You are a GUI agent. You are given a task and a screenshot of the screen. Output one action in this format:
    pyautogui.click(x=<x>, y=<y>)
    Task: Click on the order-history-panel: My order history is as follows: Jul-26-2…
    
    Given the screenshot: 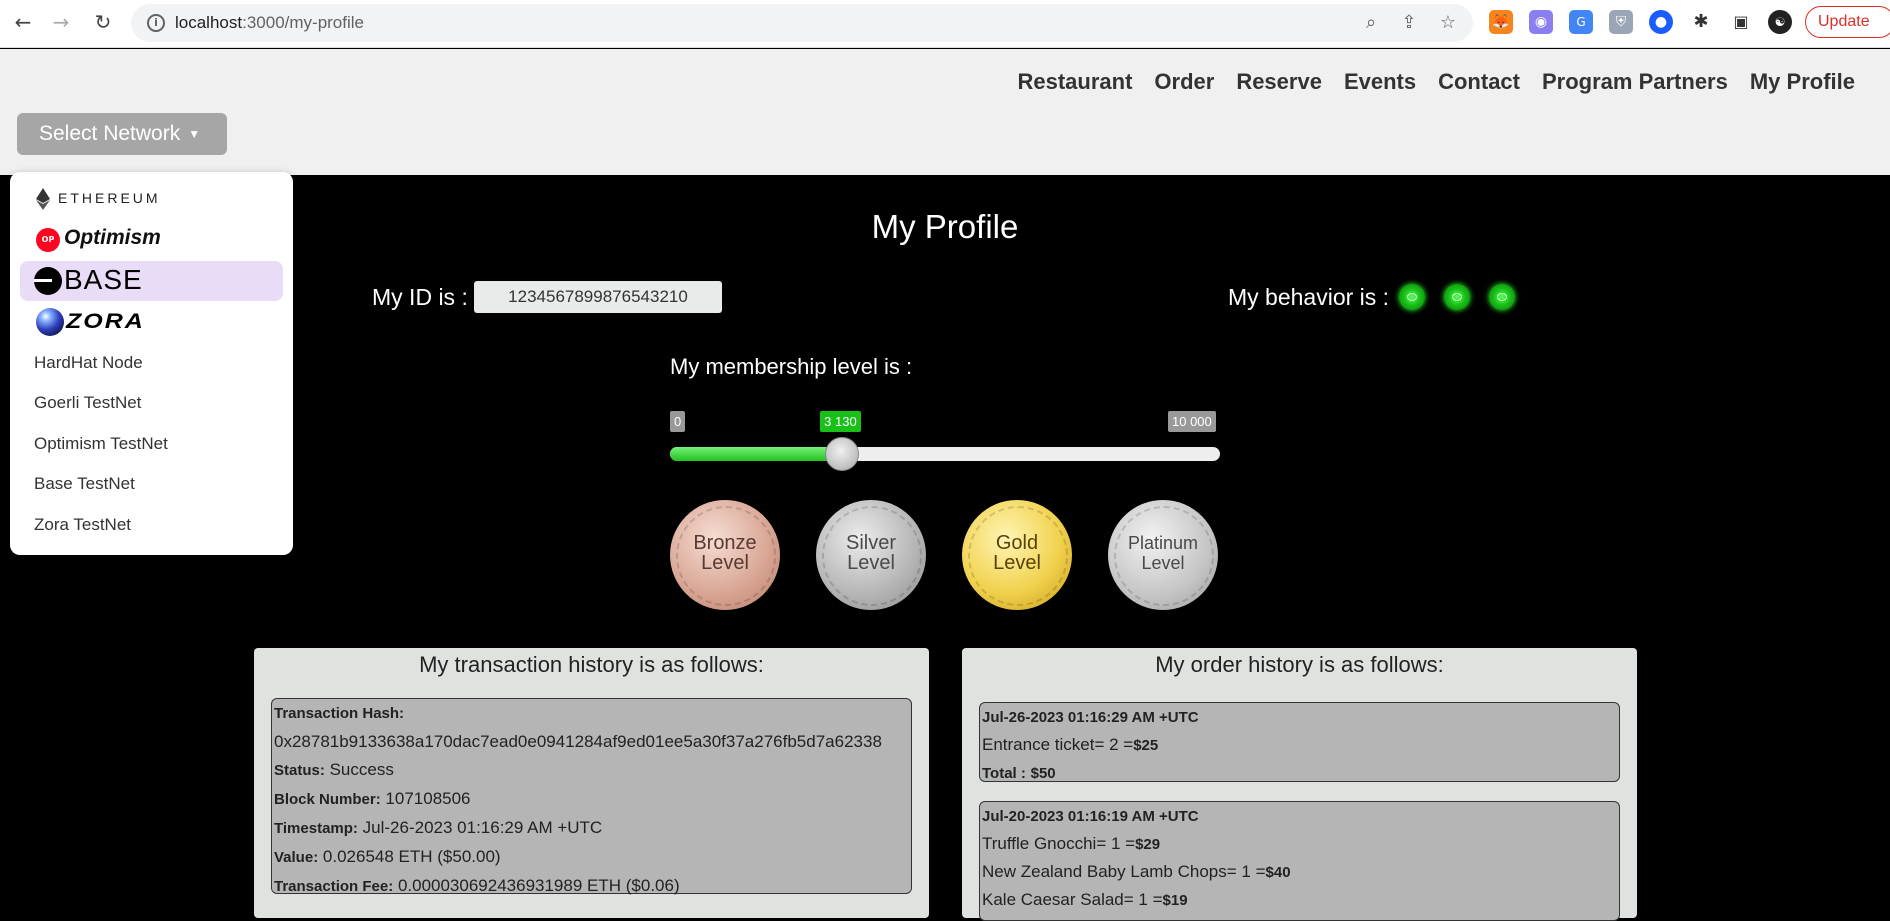 What is the action you would take?
    pyautogui.click(x=1299, y=784)
    